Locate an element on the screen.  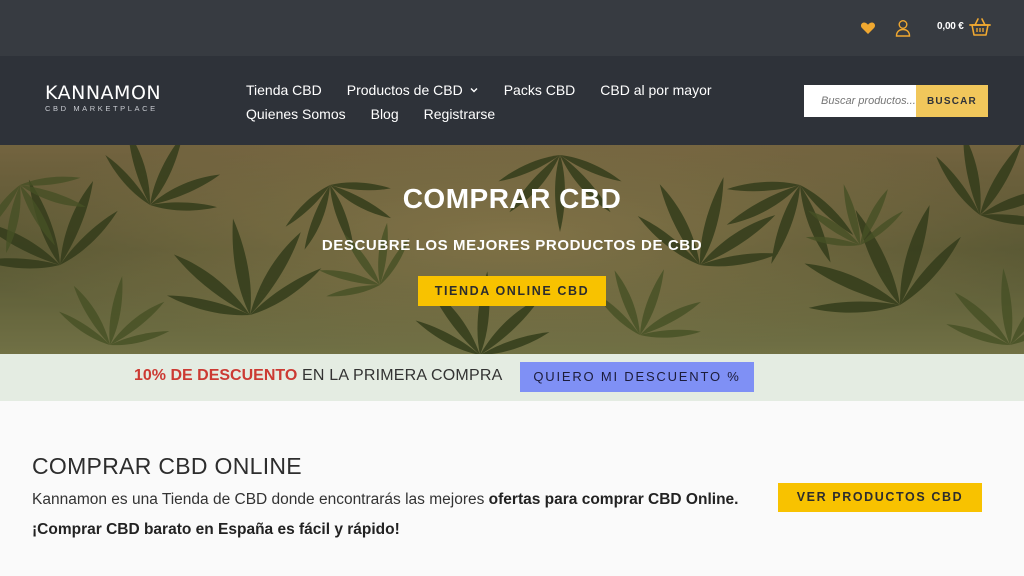
hero-subtitle: DESCUBRE LOS MEJORES PRODUCTOS DE CBD is located at coordinates (512, 245).